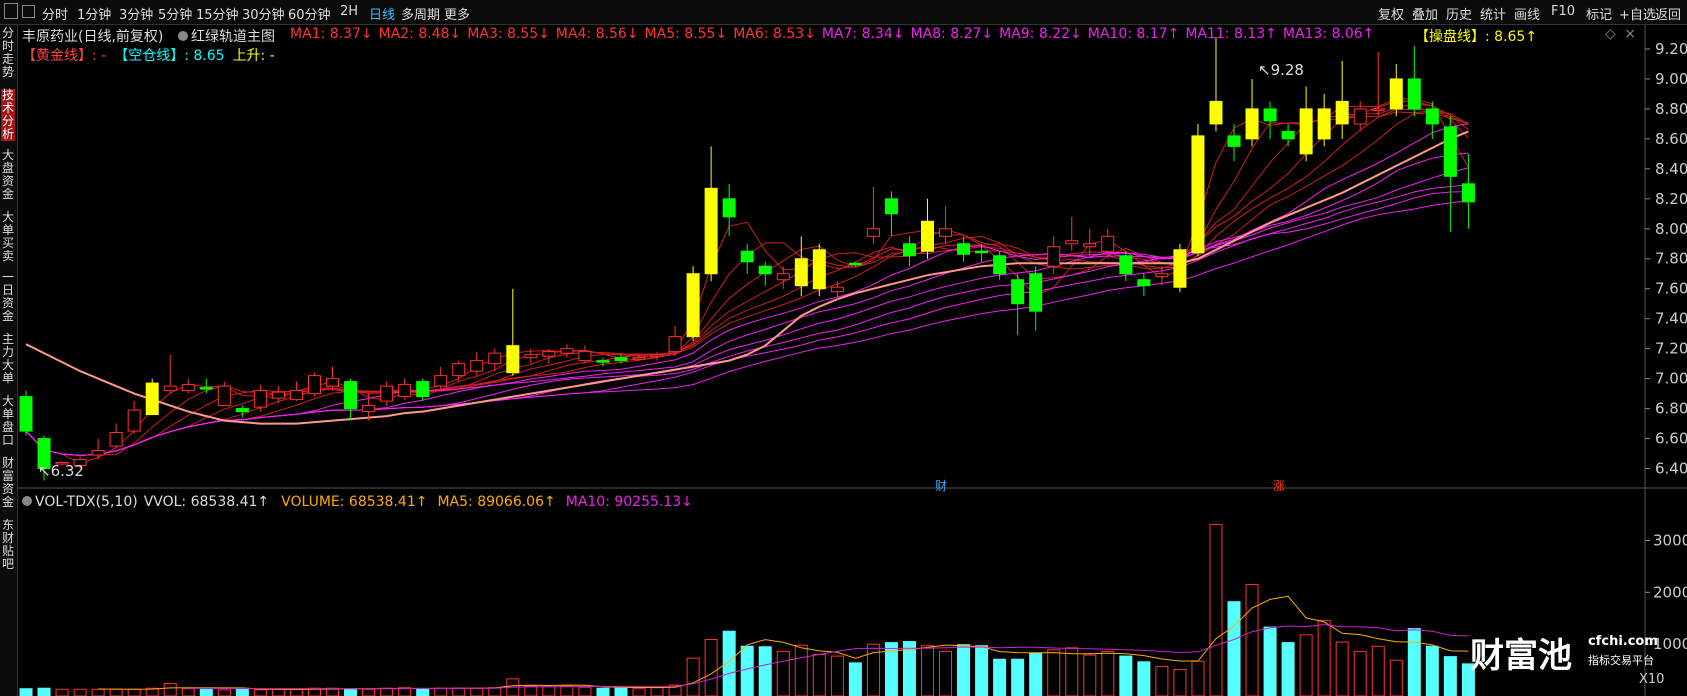  What do you see at coordinates (309, 13) in the screenshot?
I see `period-60min: 60分钟` at bounding box center [309, 13].